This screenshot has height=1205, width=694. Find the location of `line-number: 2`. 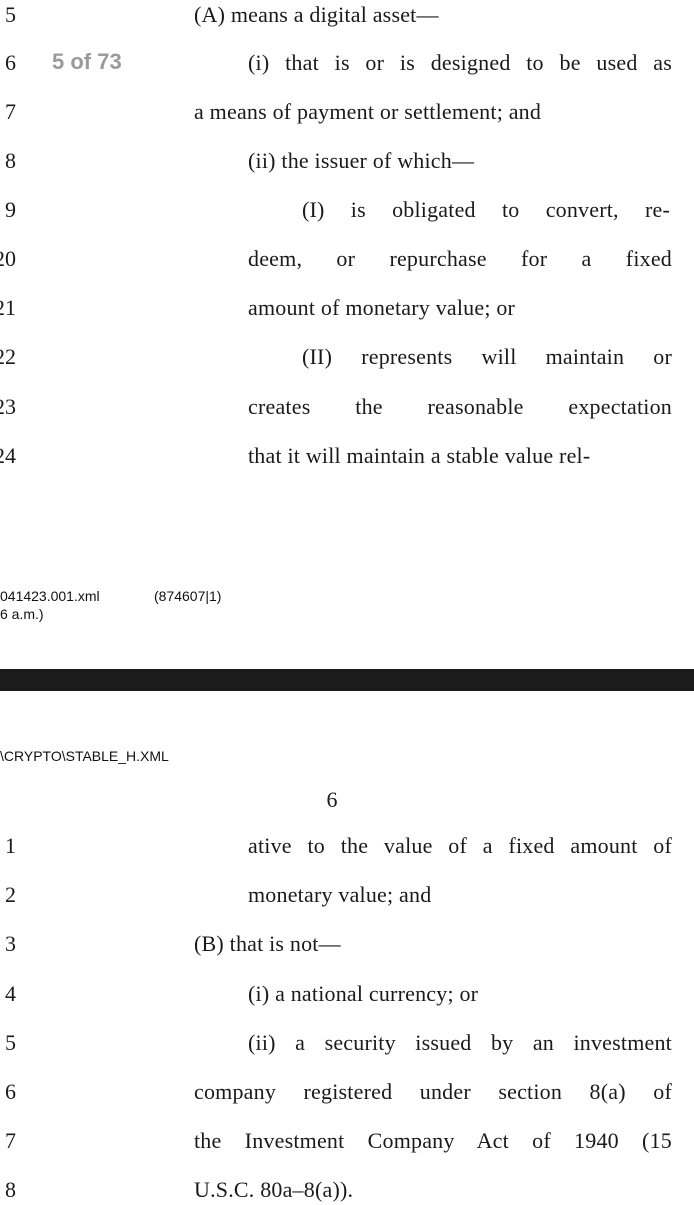

line-number: 2 is located at coordinates (10, 894).